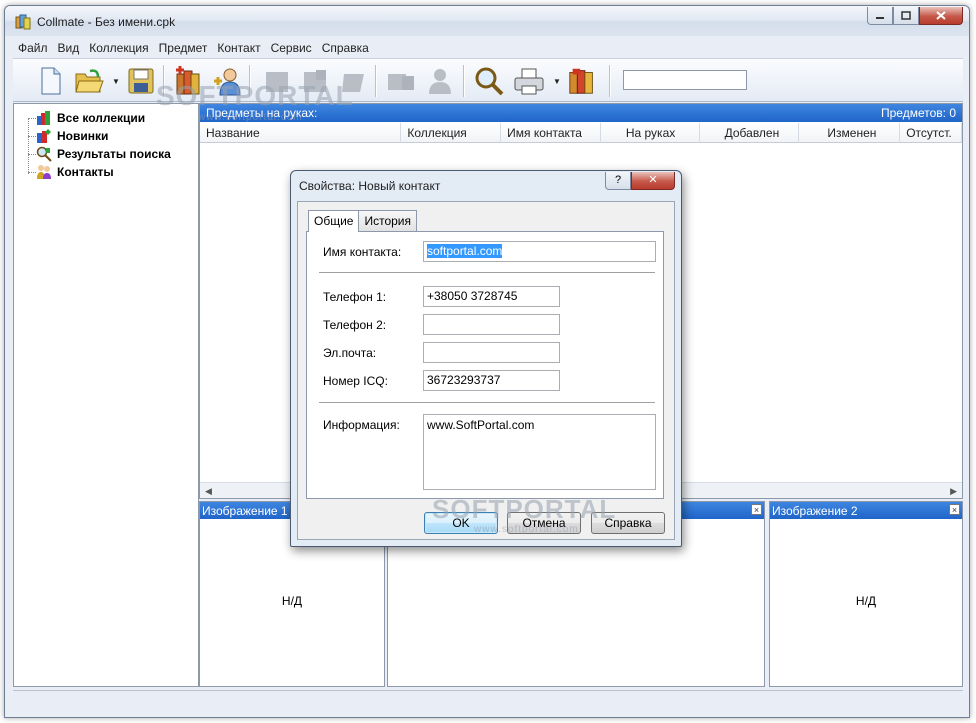 The height and width of the screenshot is (723, 976). What do you see at coordinates (353, 81) in the screenshot?
I see `delete-item-button` at bounding box center [353, 81].